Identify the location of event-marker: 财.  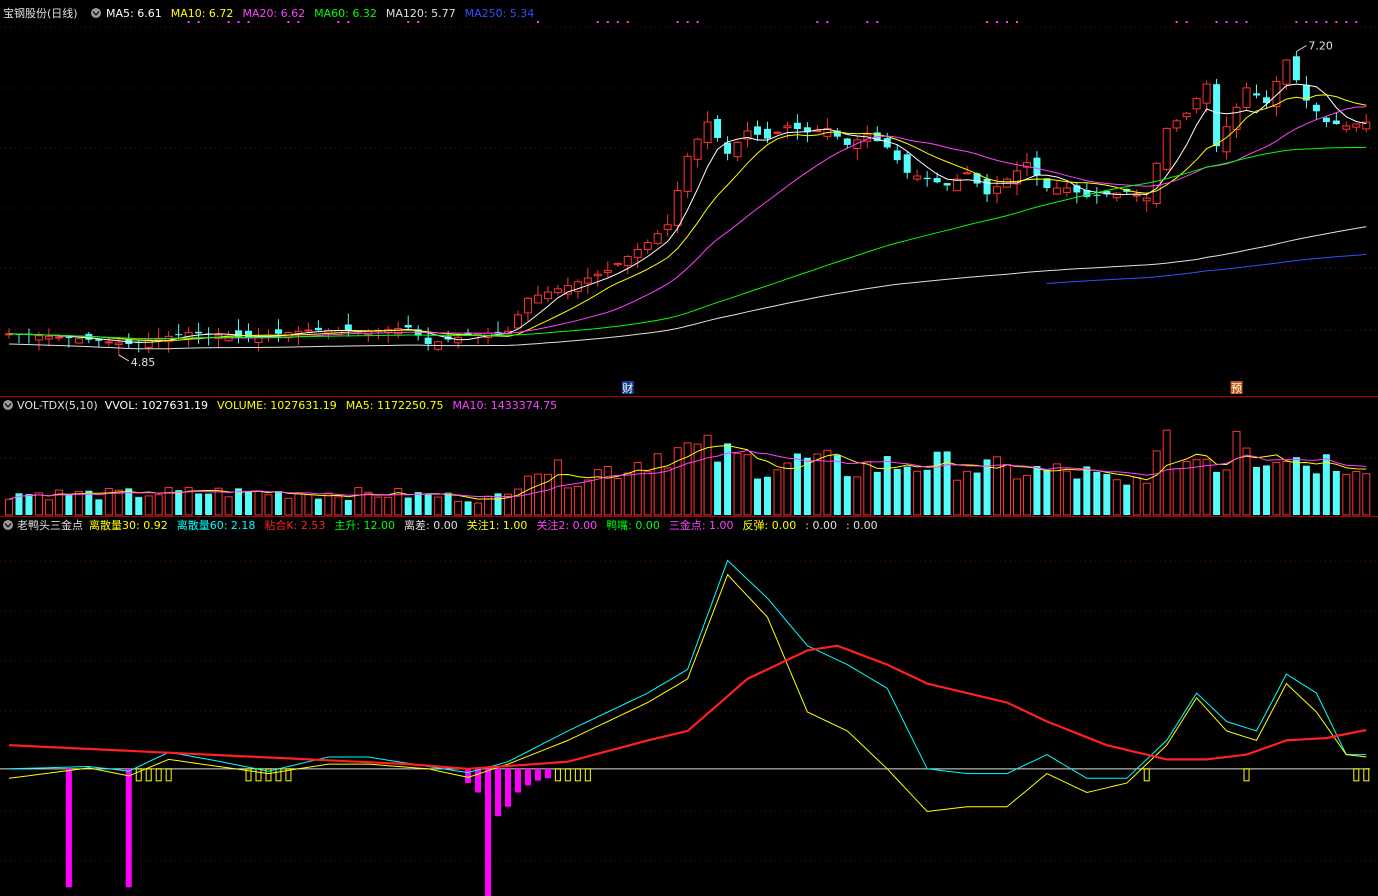
(627, 388).